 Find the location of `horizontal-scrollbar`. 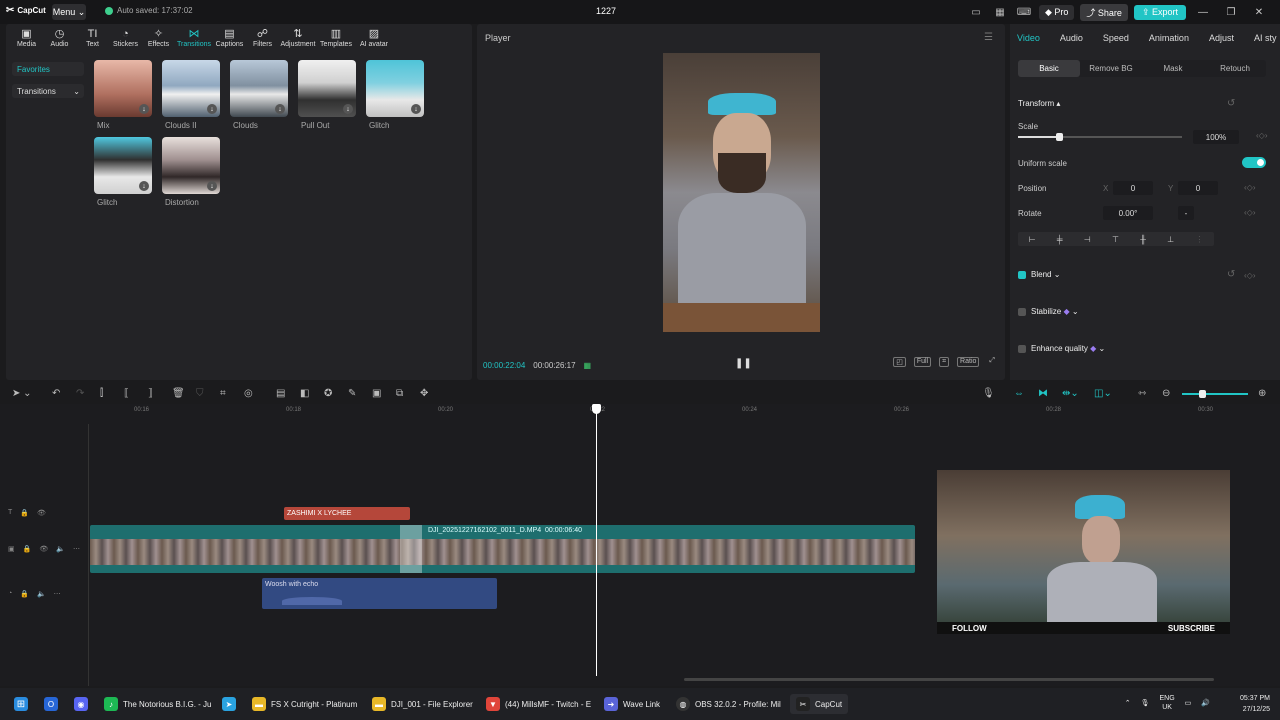

horizontal-scrollbar is located at coordinates (949, 679).